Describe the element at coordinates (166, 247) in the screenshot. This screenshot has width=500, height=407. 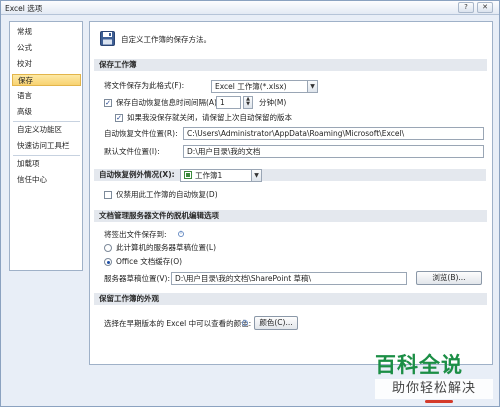
I see `server-drafts-option-label: 此计算机的服务器草稿位置(L)` at that location.